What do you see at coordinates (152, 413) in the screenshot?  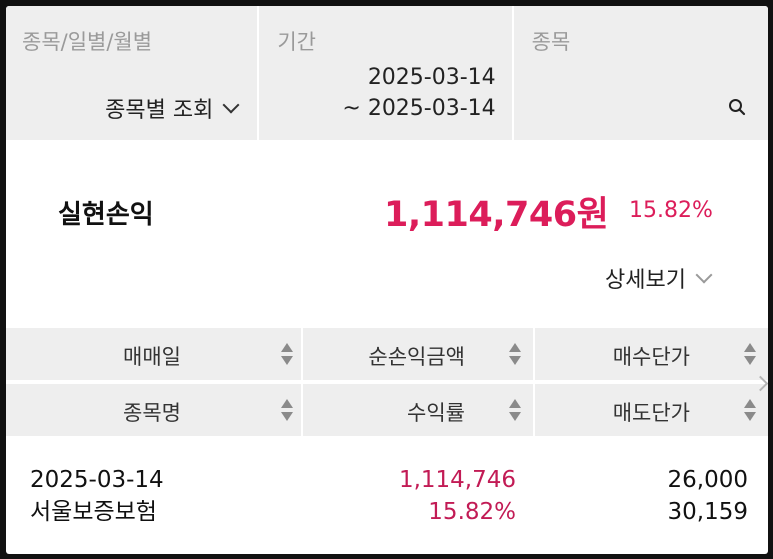 I see `column-label: 종목명` at bounding box center [152, 413].